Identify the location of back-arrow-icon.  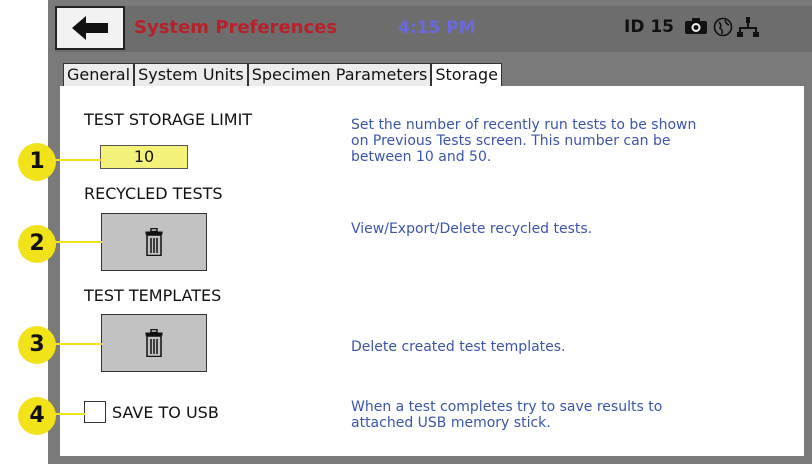
(90, 28).